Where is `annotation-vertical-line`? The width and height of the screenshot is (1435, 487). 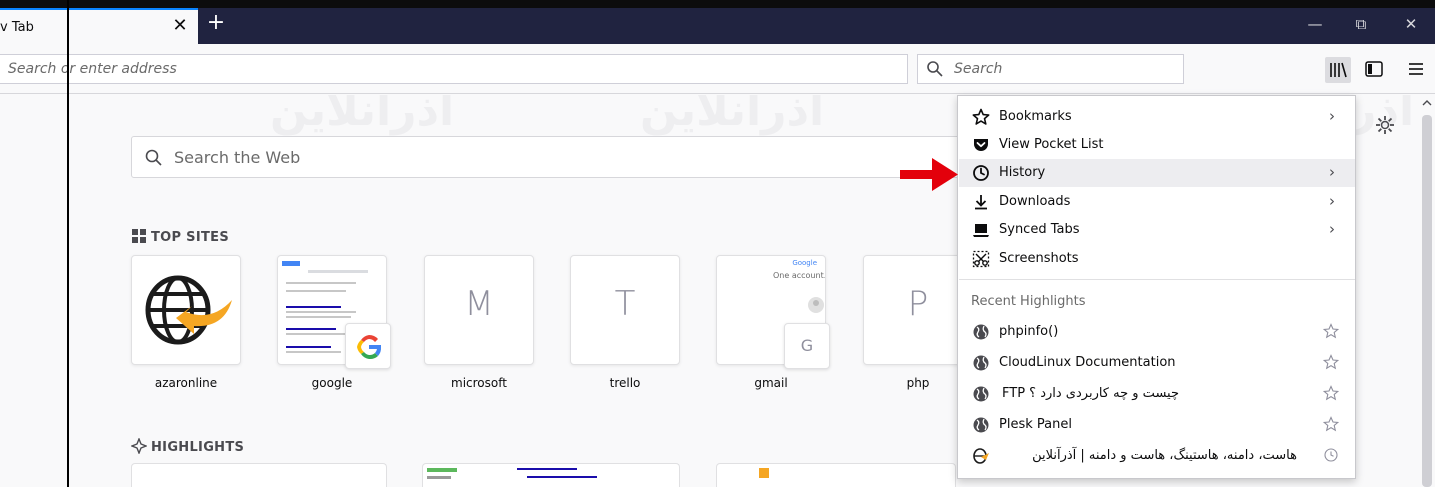 annotation-vertical-line is located at coordinates (68, 243).